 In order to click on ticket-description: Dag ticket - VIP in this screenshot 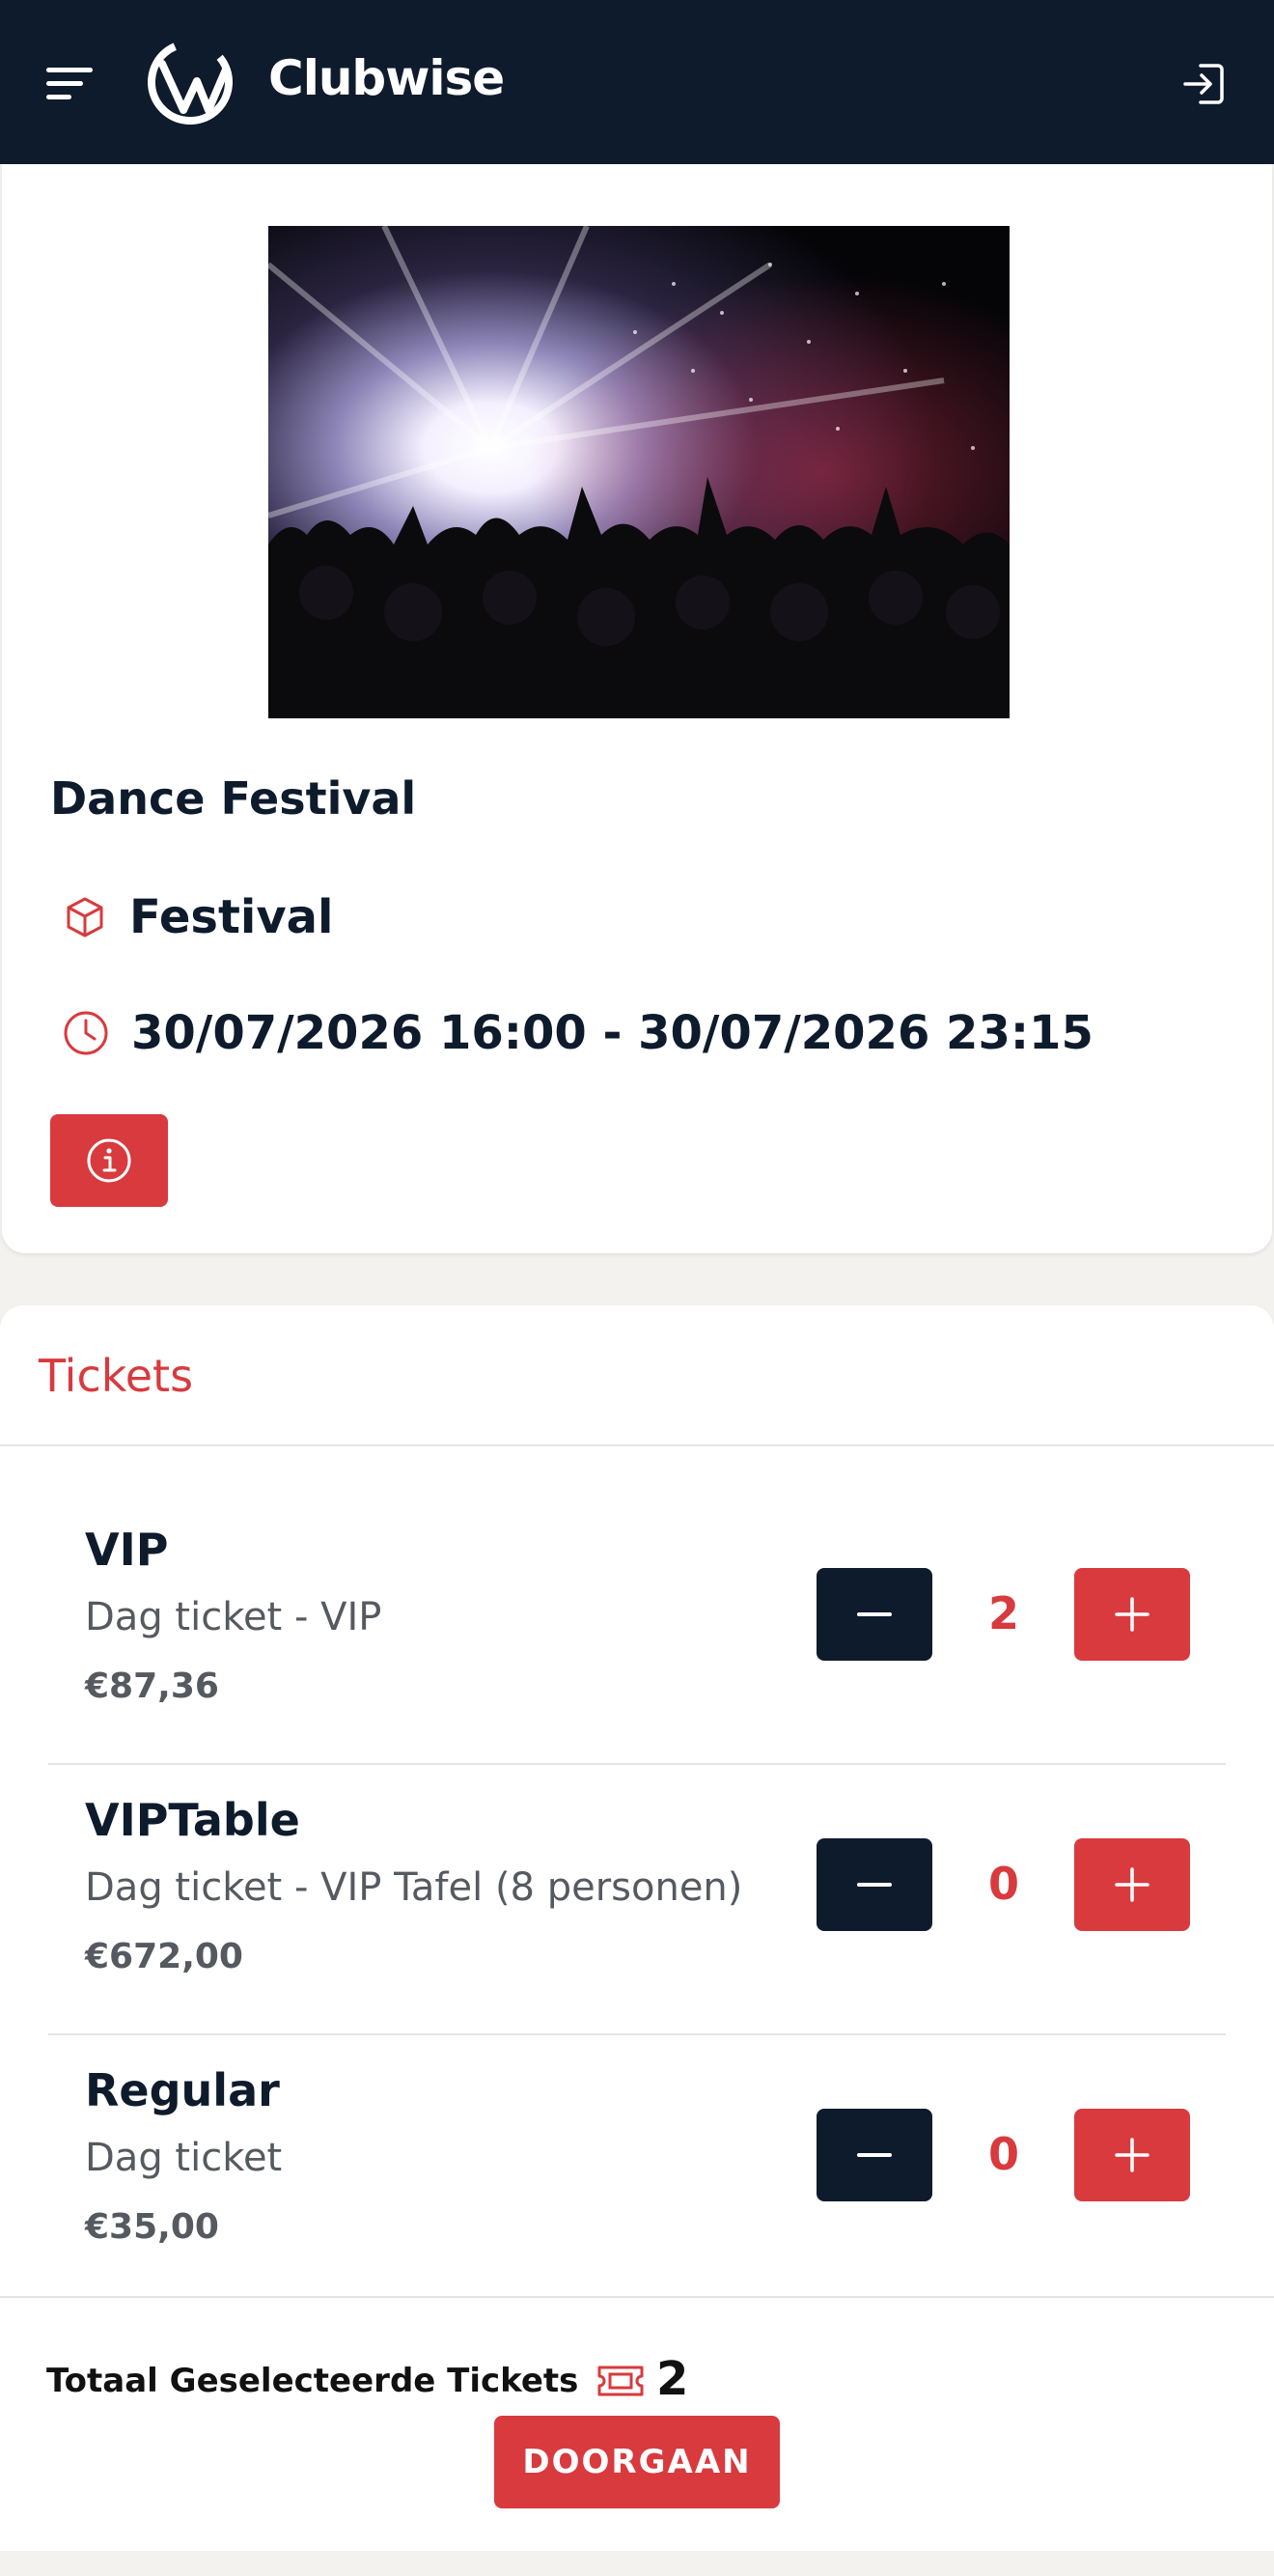, I will do `click(233, 1617)`.